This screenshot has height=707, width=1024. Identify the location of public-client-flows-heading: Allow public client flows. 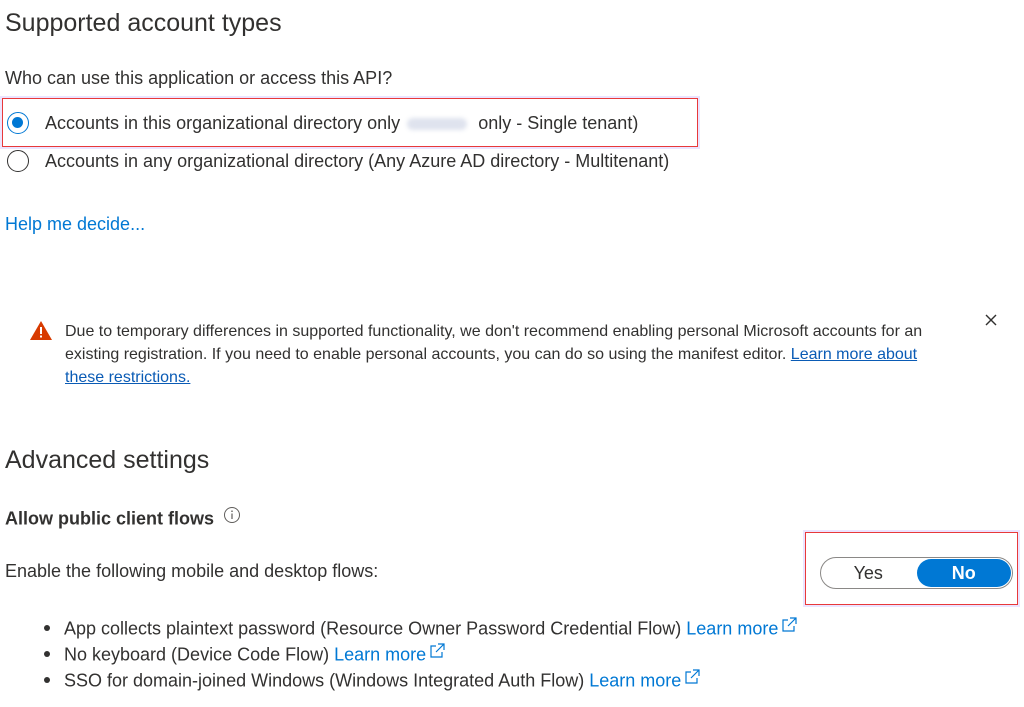
(123, 518).